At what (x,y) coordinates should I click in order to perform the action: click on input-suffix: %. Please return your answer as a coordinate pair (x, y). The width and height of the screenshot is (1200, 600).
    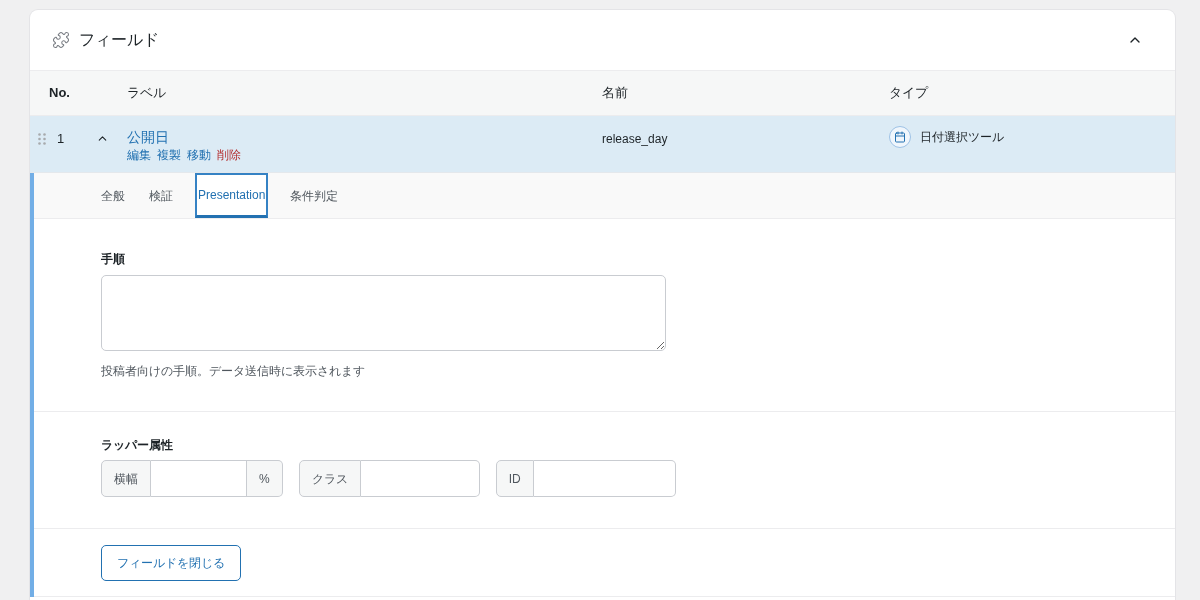
    Looking at the image, I should click on (265, 478).